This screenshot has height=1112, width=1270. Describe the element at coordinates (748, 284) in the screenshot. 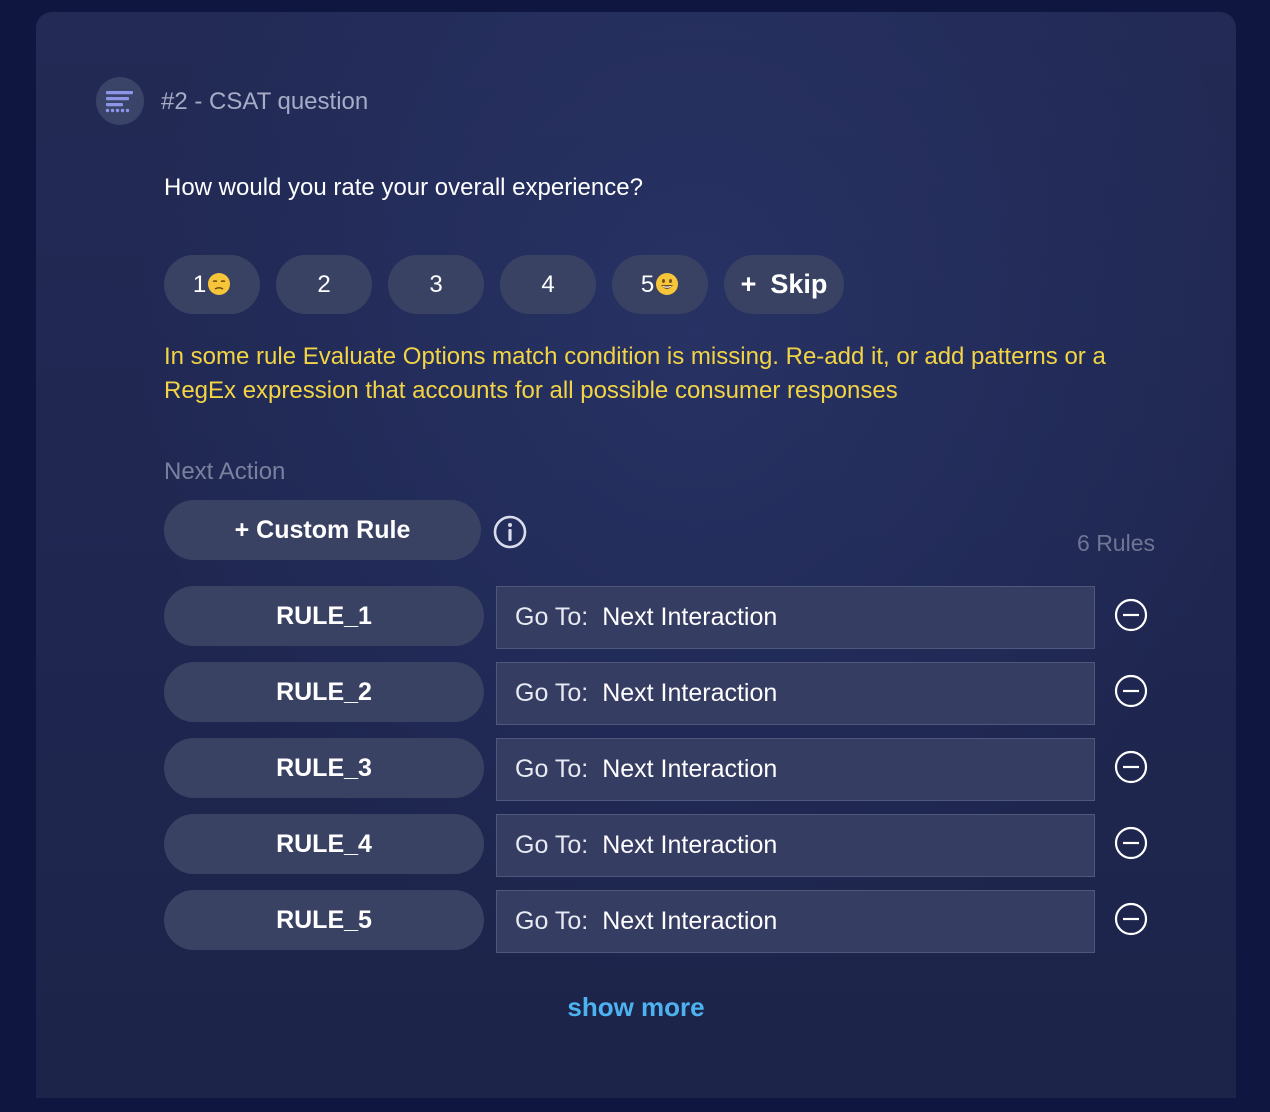

I see `skip-plus: +` at that location.